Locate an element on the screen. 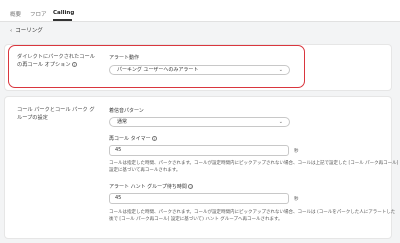 The width and height of the screenshot is (400, 243). back-label: コーリング is located at coordinates (29, 31).